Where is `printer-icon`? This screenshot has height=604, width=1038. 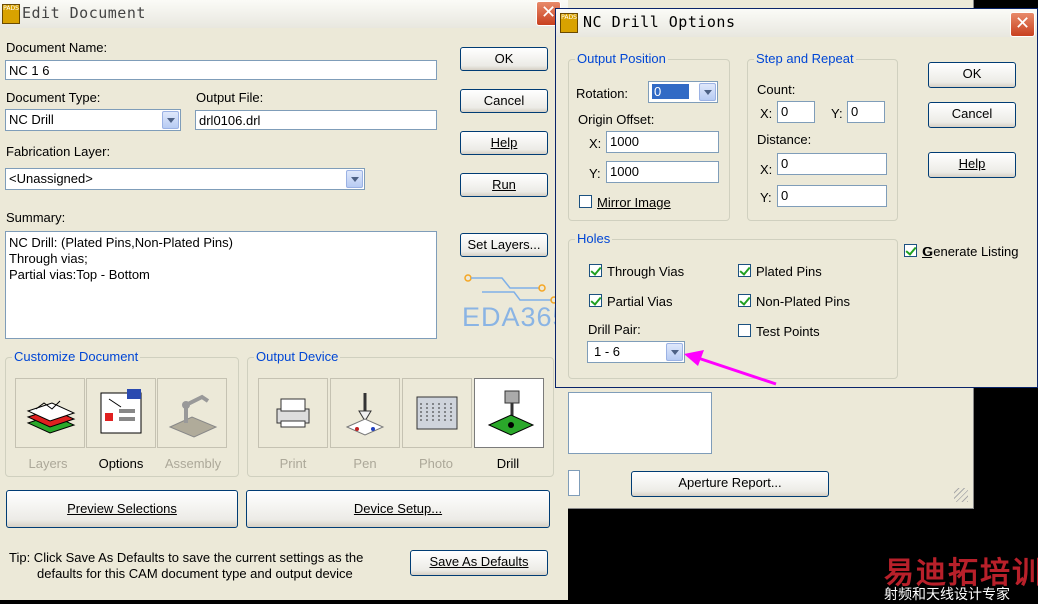 printer-icon is located at coordinates (293, 413).